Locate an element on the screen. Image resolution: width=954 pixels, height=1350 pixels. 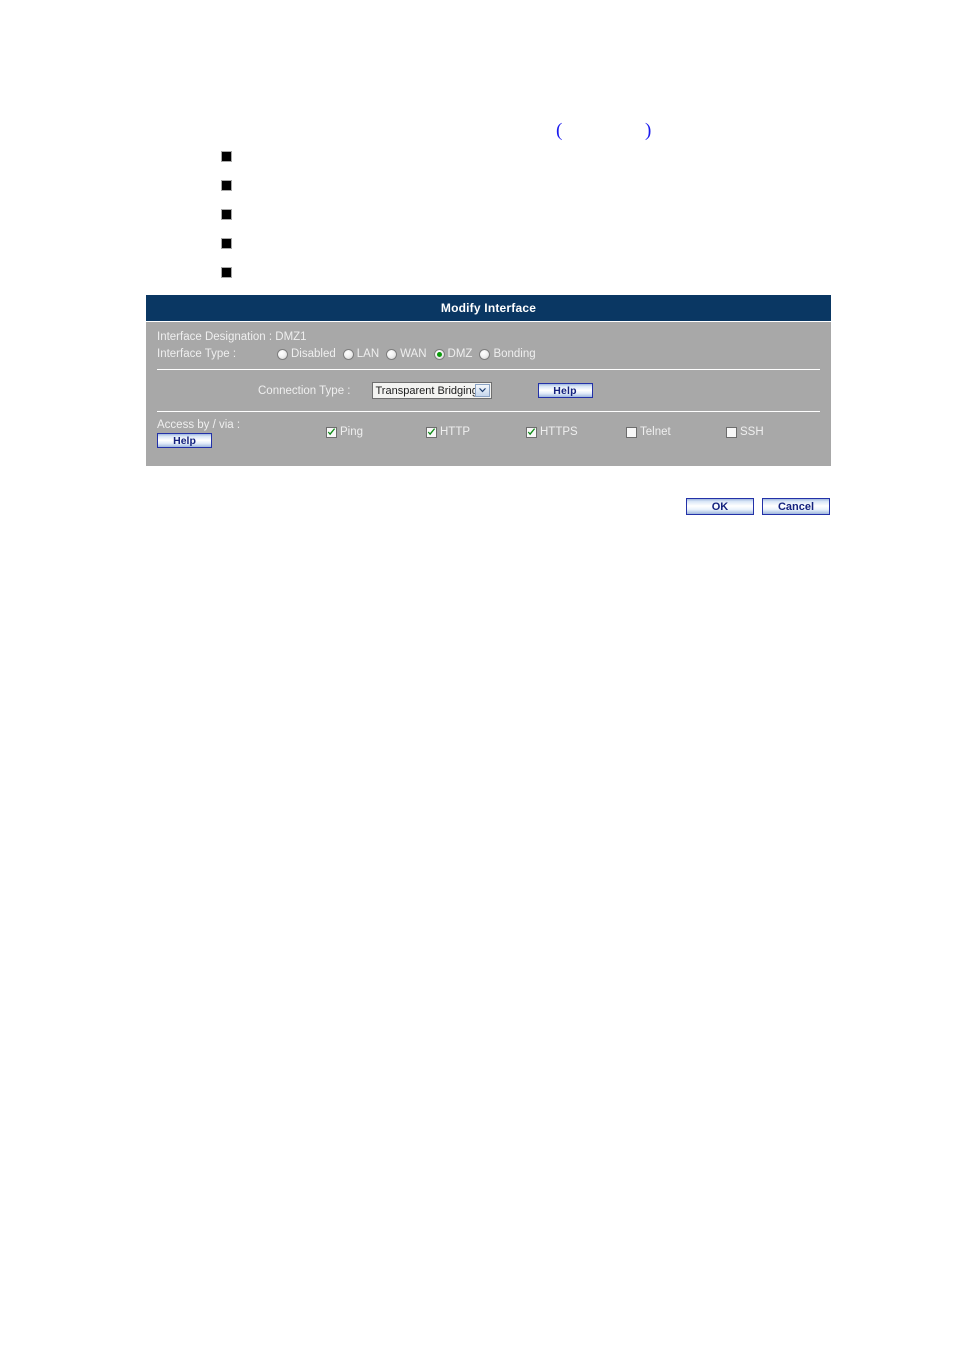
checkbox-telnet: Telnet is located at coordinates (676, 432).